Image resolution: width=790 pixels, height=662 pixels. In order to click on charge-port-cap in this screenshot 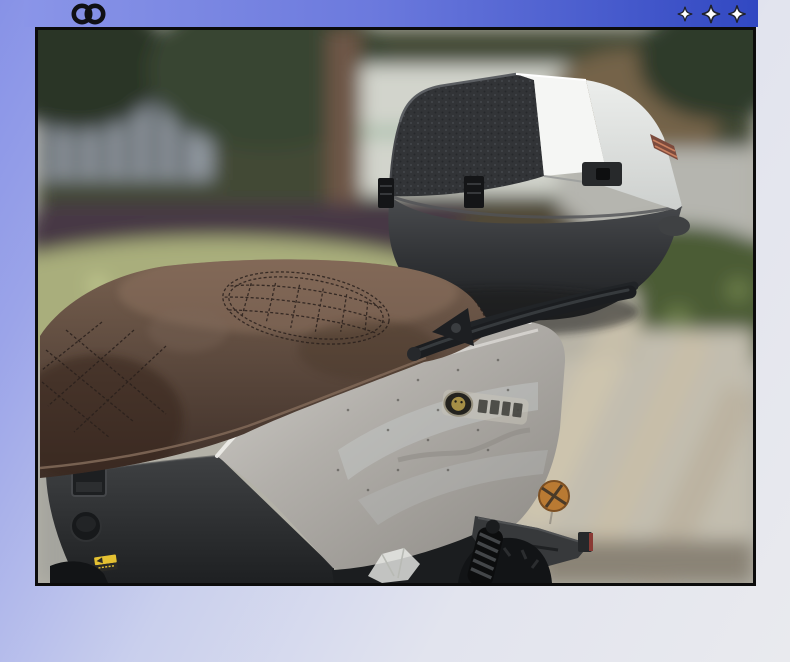, I will do `click(86, 526)`.